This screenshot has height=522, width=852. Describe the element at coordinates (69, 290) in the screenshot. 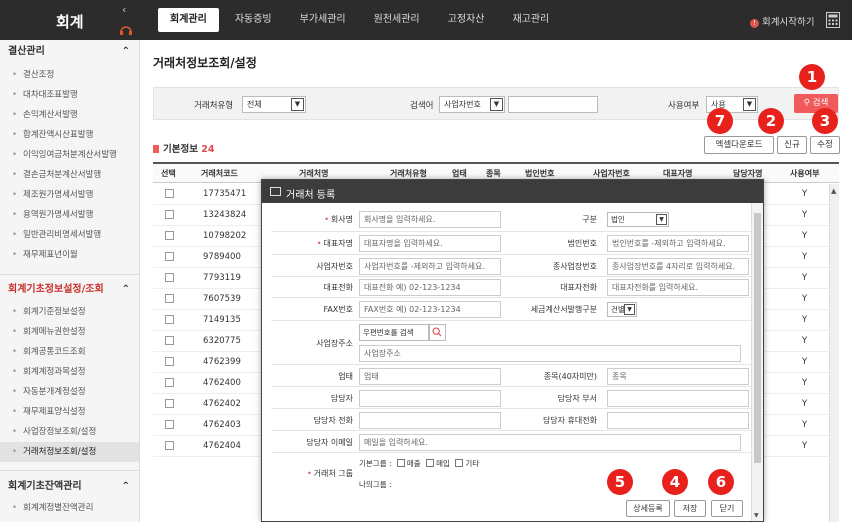

I see `sidebar-section-basic-info: 회계기초정보설정/조회 ⌃` at that location.